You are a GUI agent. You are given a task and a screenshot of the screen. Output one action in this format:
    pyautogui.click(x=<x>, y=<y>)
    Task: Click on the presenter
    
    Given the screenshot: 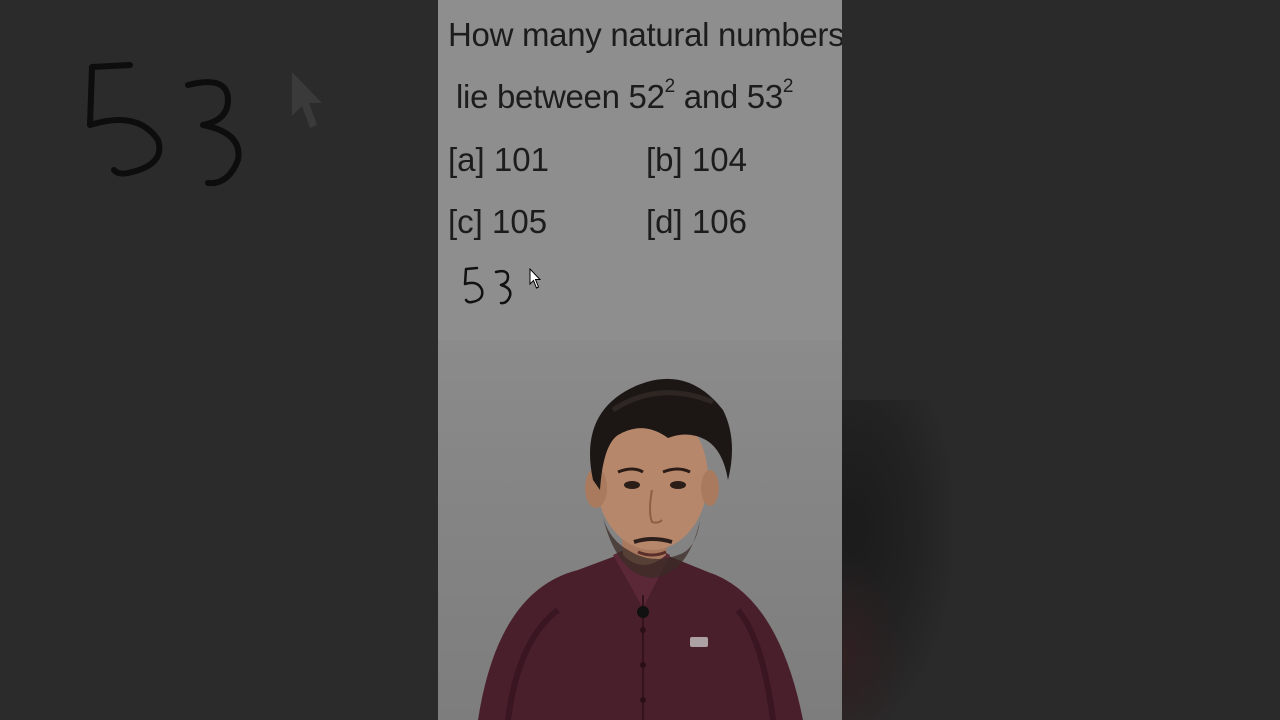 What is the action you would take?
    pyautogui.click(x=640, y=549)
    